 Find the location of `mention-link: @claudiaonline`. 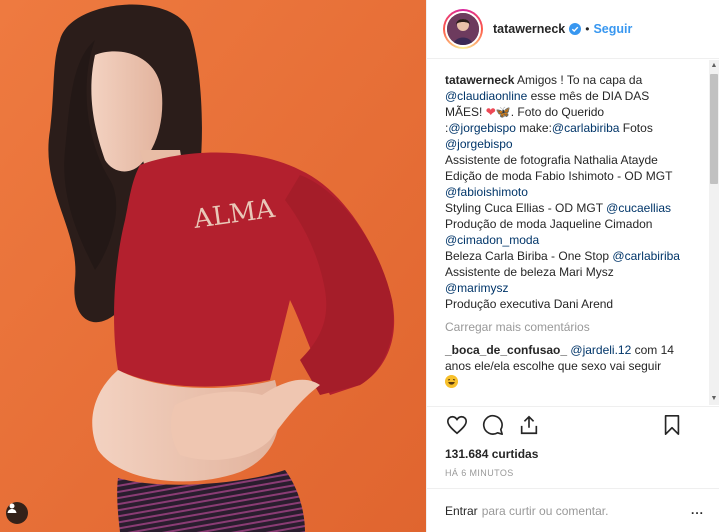

mention-link: @claudiaonline is located at coordinates (486, 96).